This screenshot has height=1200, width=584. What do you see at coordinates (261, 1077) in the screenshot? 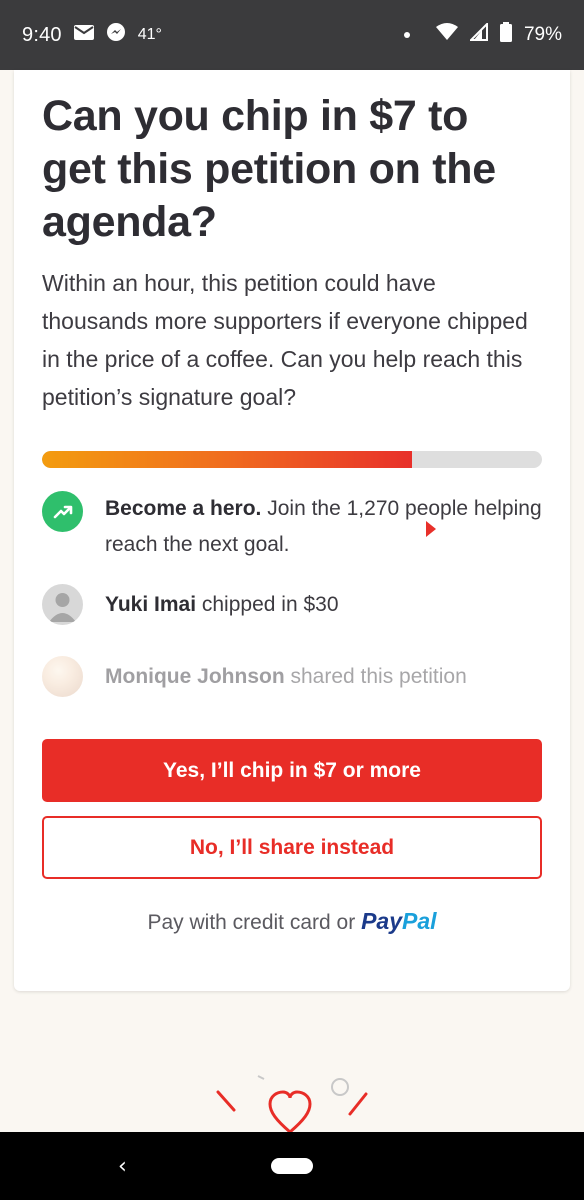
I see `decor-dash` at bounding box center [261, 1077].